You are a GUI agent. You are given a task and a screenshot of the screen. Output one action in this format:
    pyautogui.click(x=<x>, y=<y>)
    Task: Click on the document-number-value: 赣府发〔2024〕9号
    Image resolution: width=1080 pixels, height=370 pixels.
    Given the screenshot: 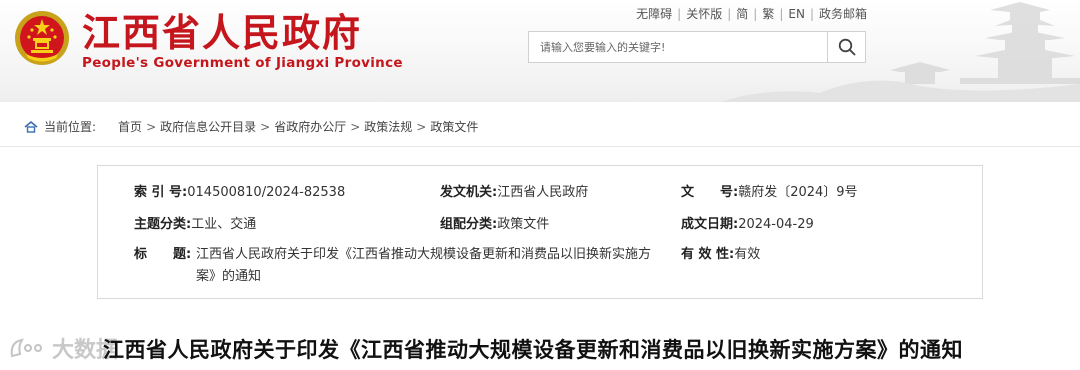 What is the action you would take?
    pyautogui.click(x=798, y=192)
    